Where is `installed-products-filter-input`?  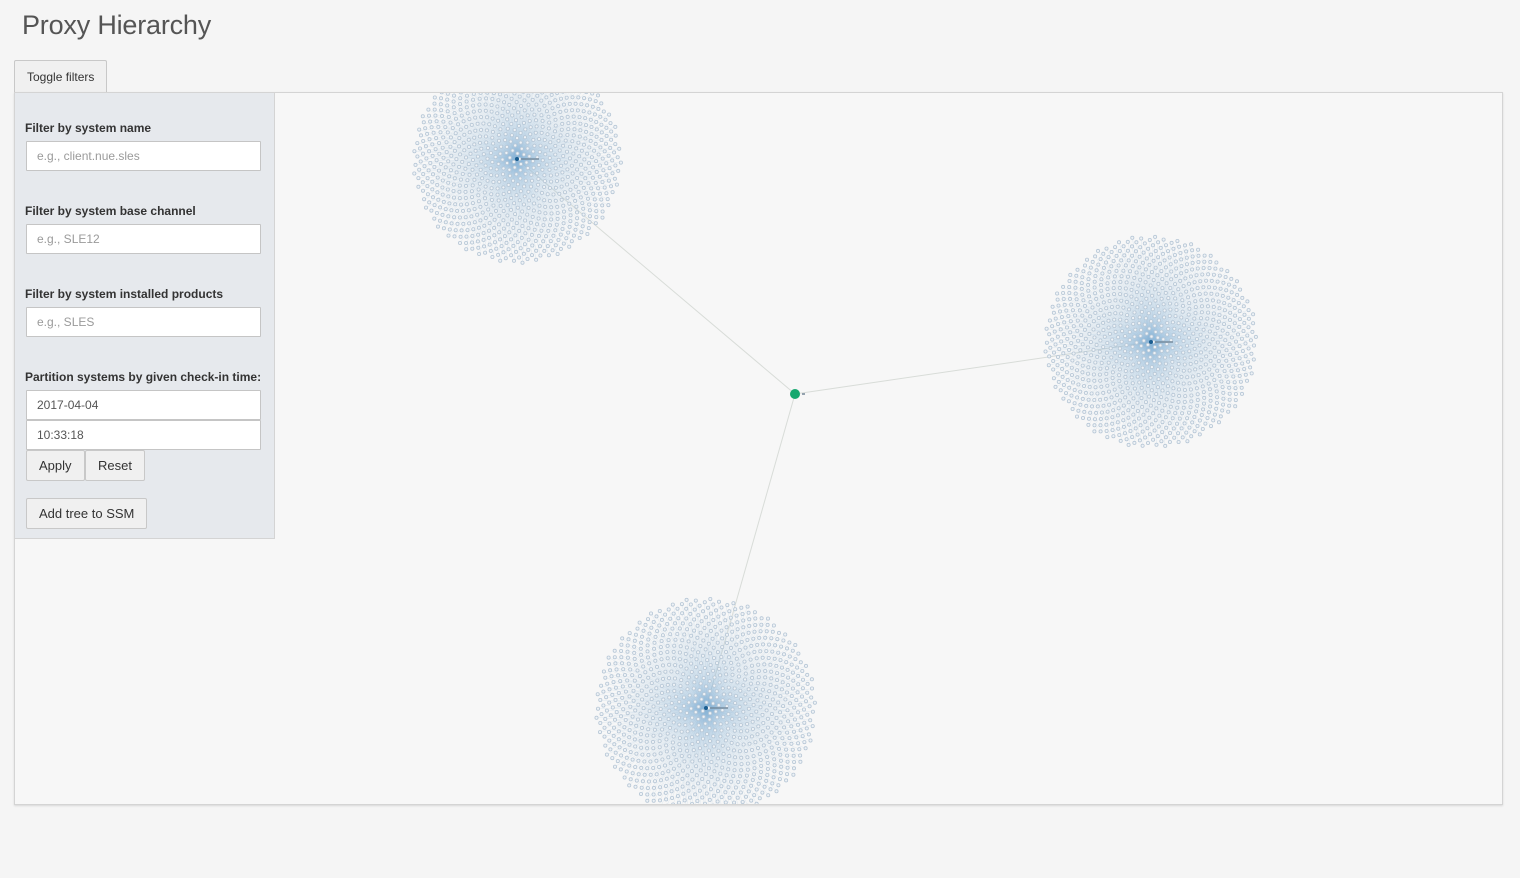
installed-products-filter-input is located at coordinates (143, 322).